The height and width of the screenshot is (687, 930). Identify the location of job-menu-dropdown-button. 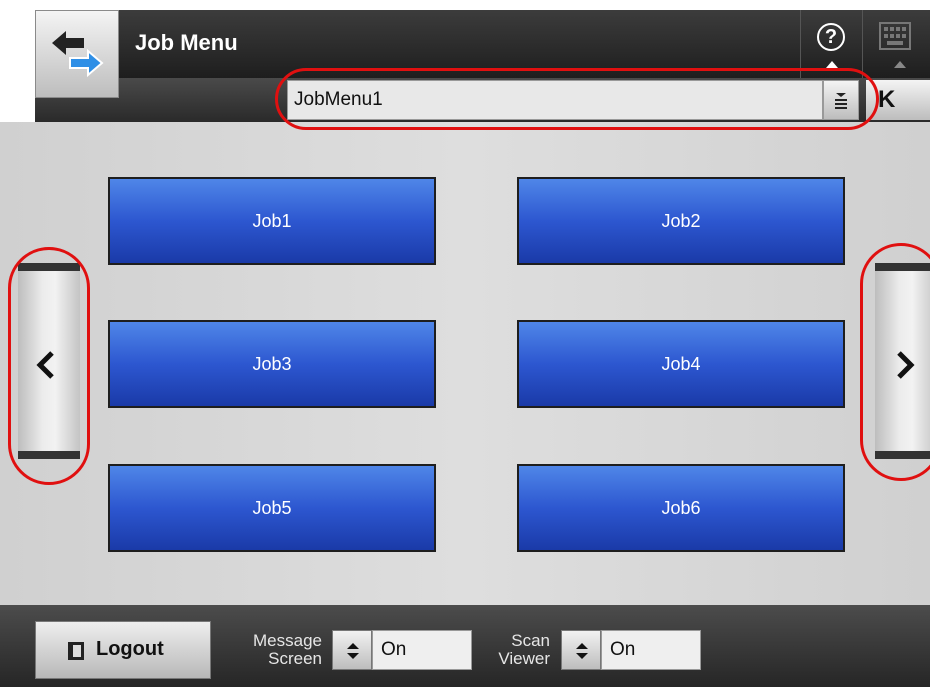
(841, 100).